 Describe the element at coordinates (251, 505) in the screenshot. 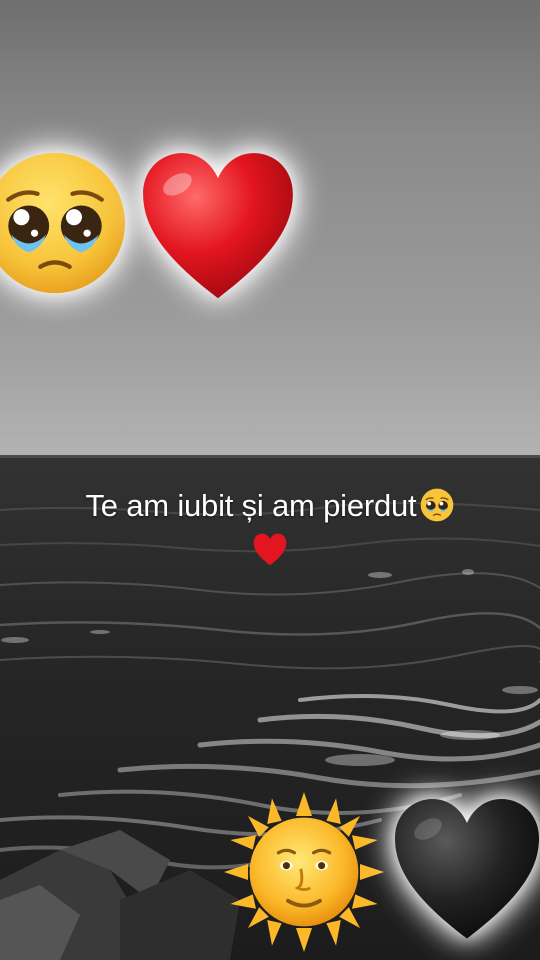

I see `caption-text: Te am iubit și am pierdut` at that location.